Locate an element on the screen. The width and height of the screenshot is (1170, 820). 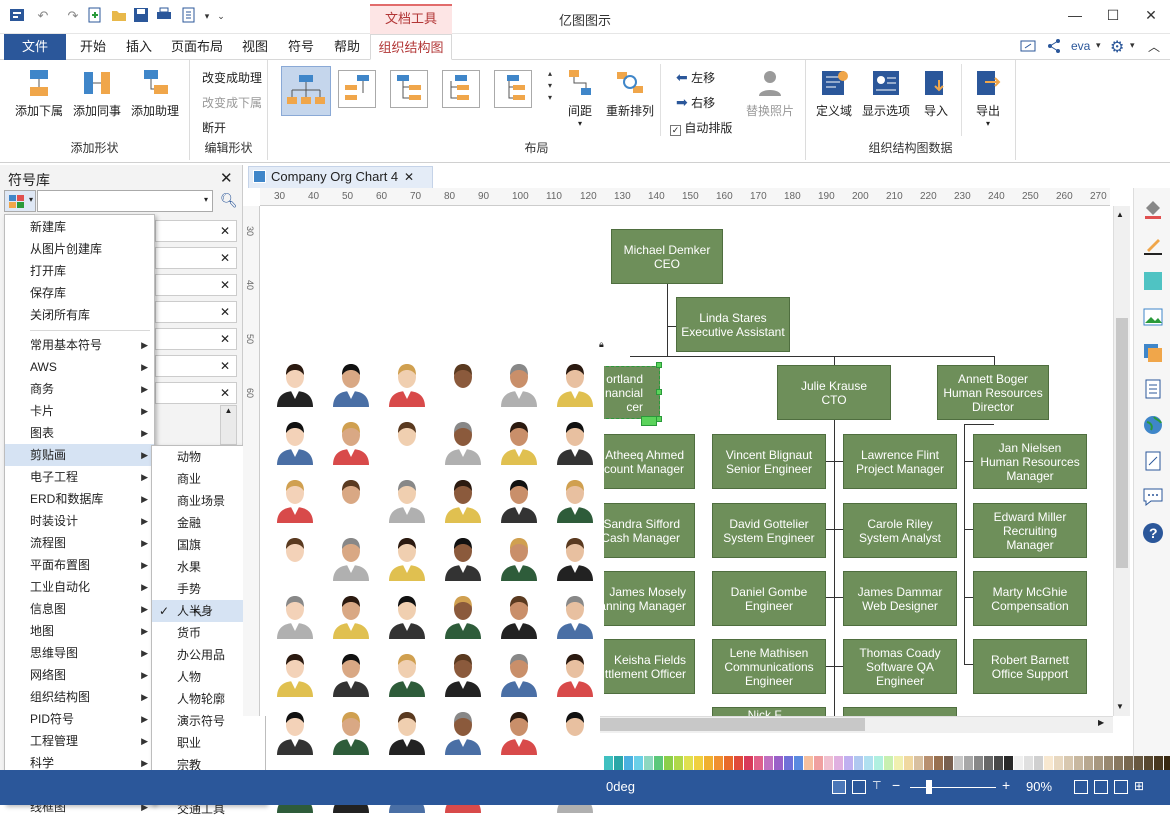
menu-item-aws: AWS ▶ is located at coordinates (79, 367).